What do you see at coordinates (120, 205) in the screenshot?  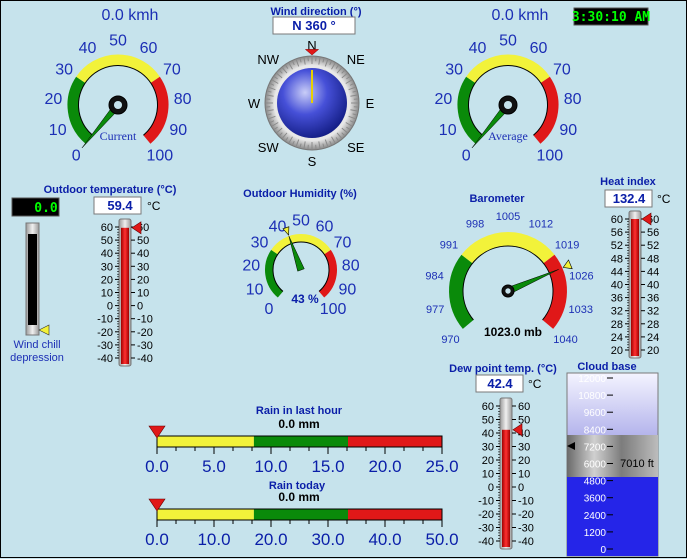 I see `outdoor-temp-value: 59.4` at bounding box center [120, 205].